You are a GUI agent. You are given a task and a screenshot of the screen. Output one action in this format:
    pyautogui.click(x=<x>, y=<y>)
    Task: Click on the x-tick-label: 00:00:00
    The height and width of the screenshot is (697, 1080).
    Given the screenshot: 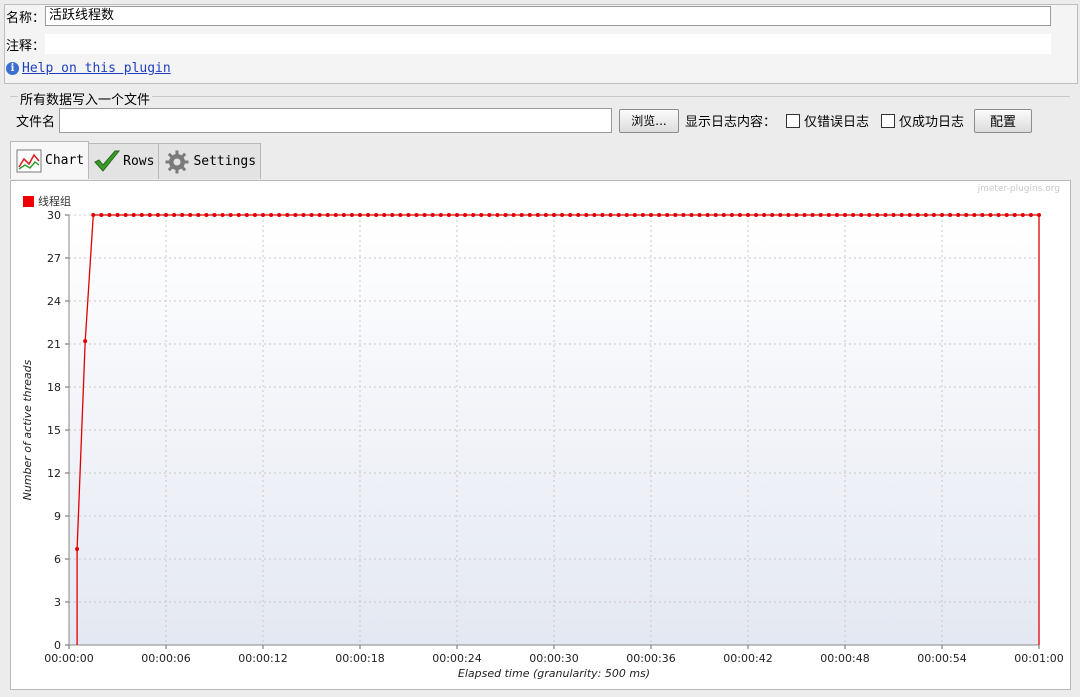 What is the action you would take?
    pyautogui.click(x=68, y=658)
    